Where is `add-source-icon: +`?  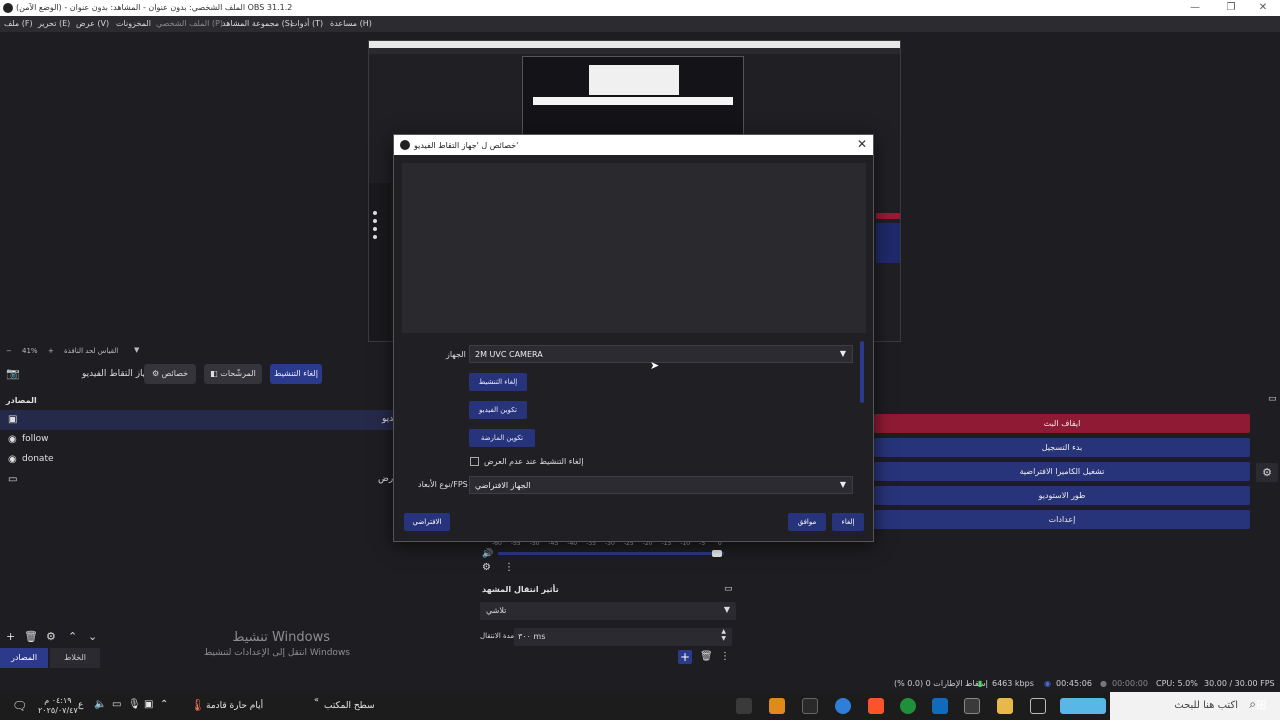 add-source-icon: + is located at coordinates (10, 636).